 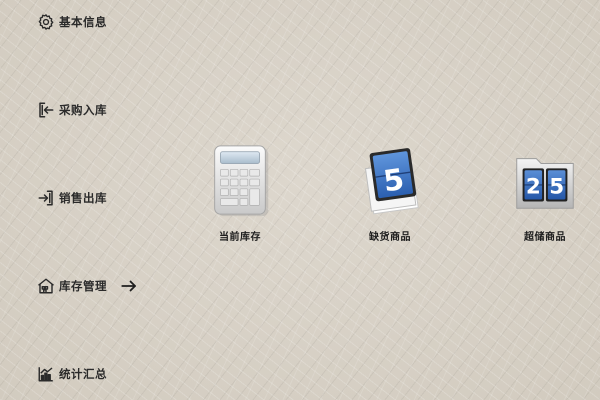 What do you see at coordinates (46, 374) in the screenshot?
I see `bar-chart-icon` at bounding box center [46, 374].